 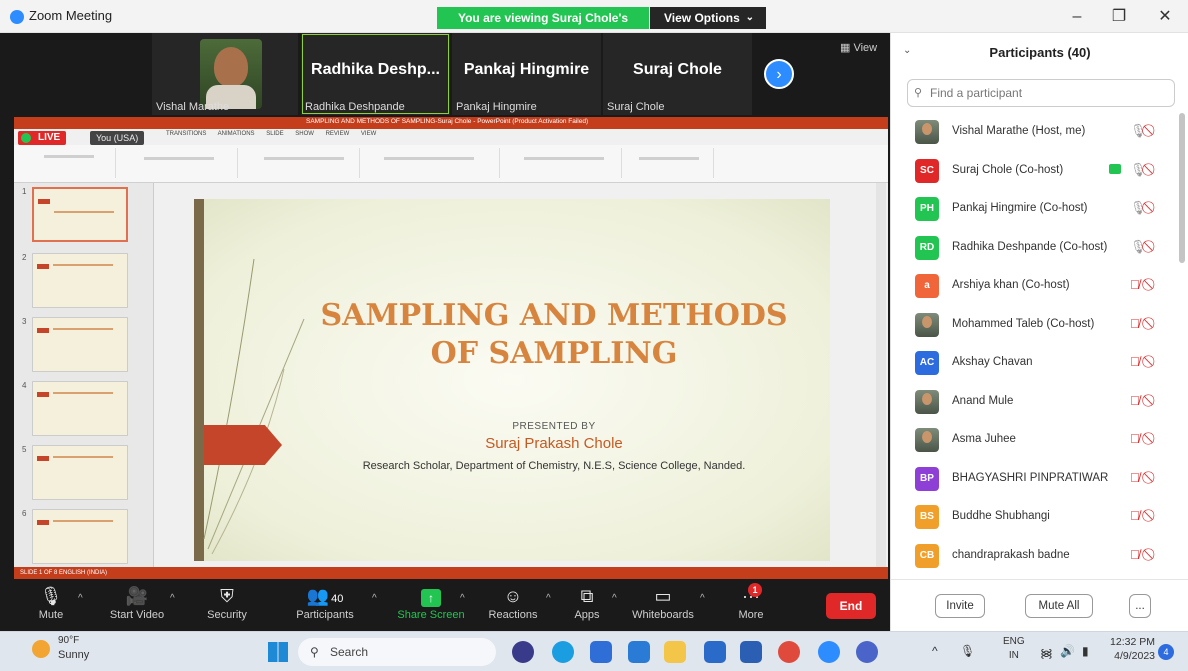 I want to click on sun-icon, so click(x=41, y=649).